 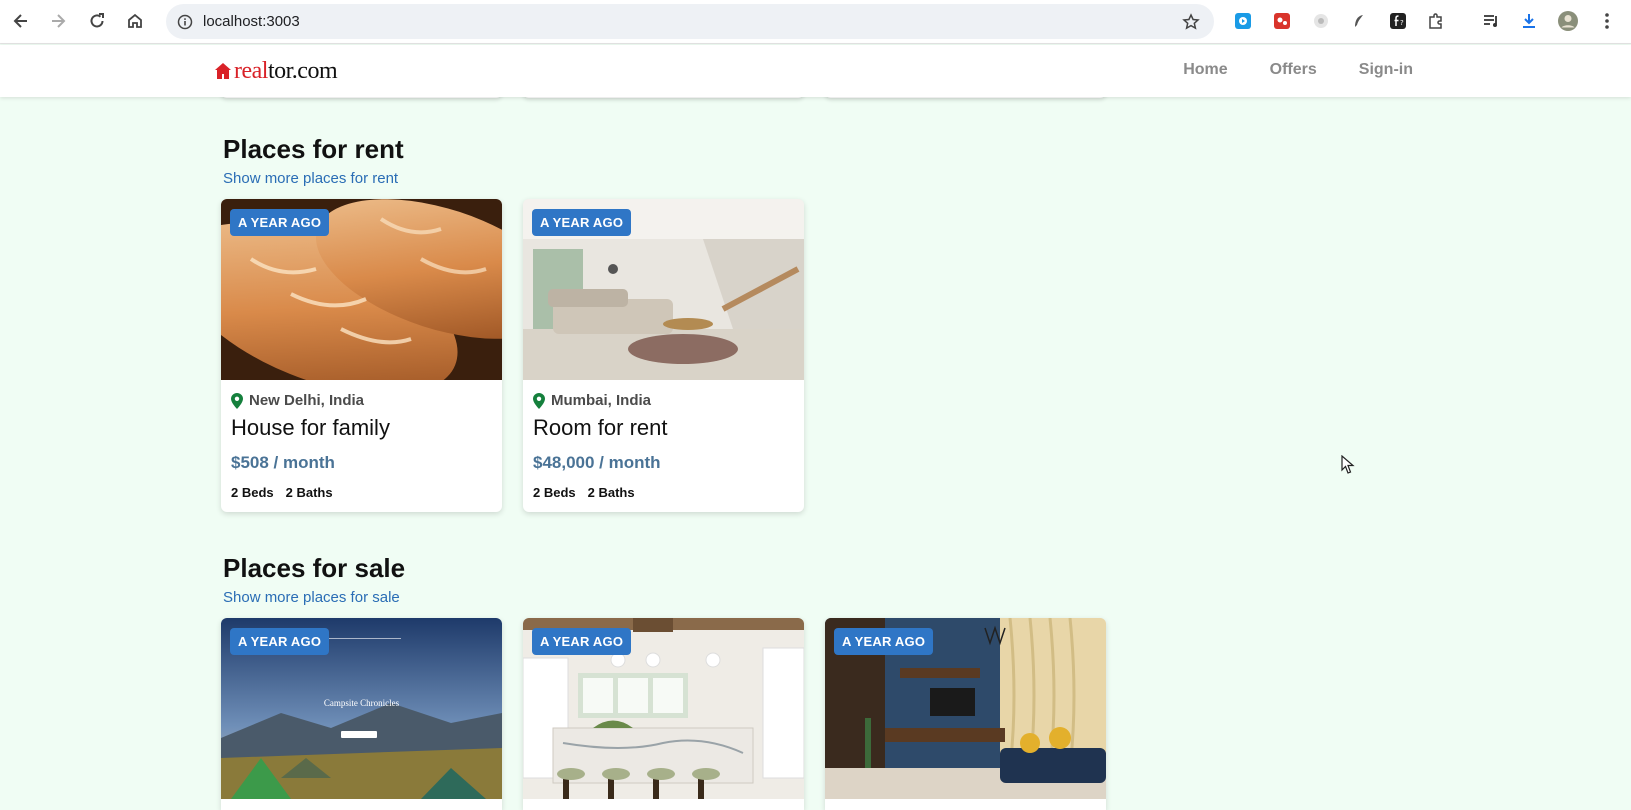 I want to click on nav-home: Home, so click(x=1205, y=70).